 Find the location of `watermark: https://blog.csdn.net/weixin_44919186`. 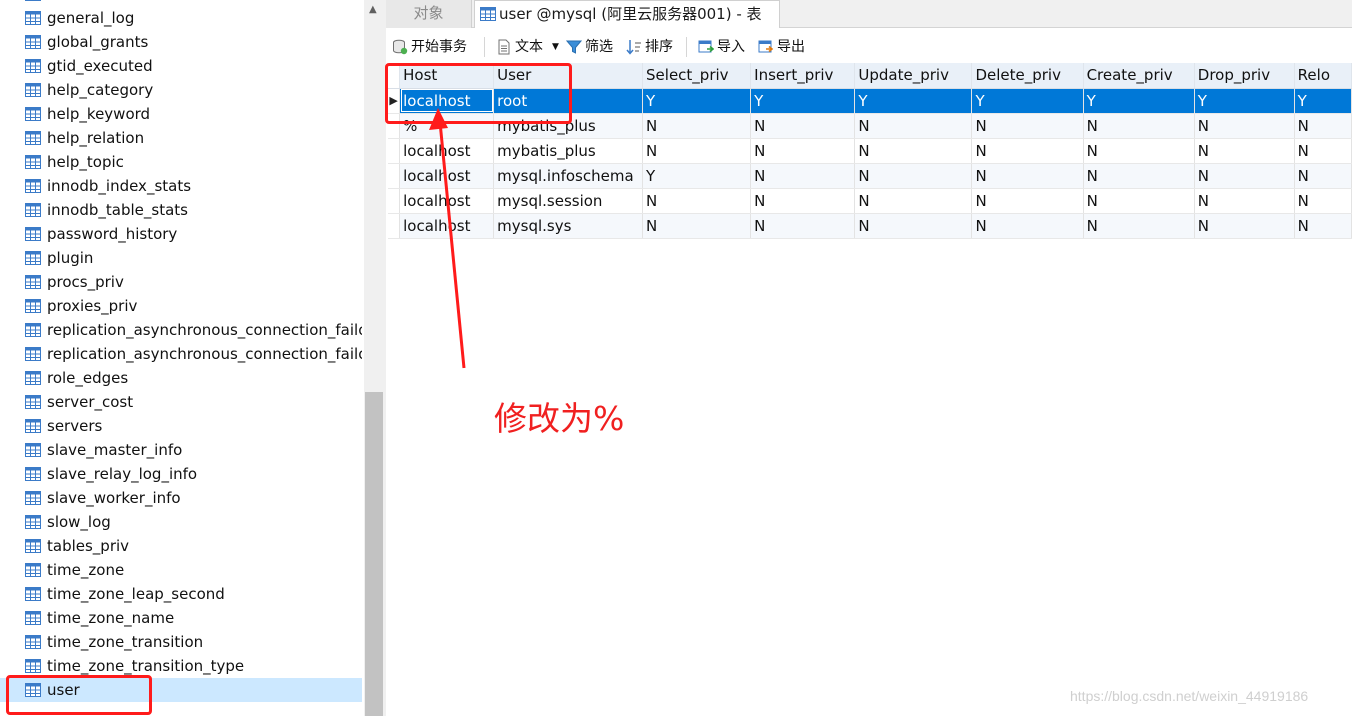

watermark: https://blog.csdn.net/weixin_44919186 is located at coordinates (1189, 696).